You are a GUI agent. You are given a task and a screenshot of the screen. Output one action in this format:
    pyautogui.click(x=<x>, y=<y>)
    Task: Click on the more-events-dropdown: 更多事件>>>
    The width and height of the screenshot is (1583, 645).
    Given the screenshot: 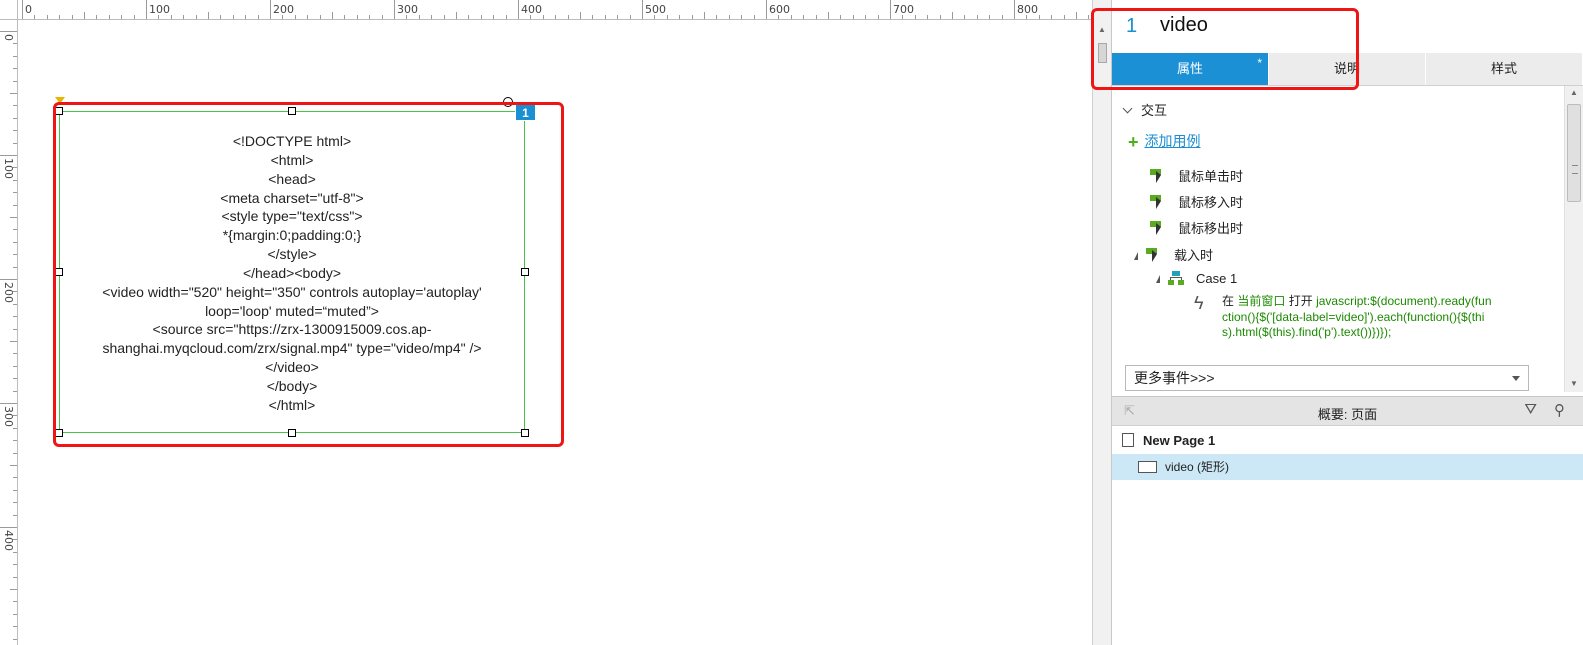 What is the action you would take?
    pyautogui.click(x=1327, y=378)
    